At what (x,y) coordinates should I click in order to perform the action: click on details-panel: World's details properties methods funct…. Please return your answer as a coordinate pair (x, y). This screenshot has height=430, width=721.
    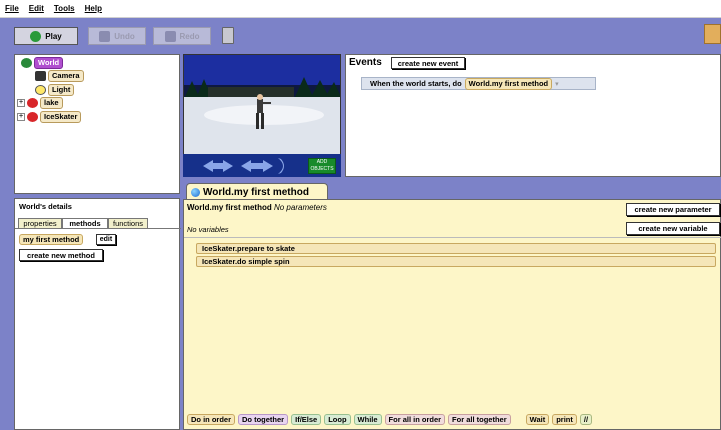
    Looking at the image, I should click on (97, 314).